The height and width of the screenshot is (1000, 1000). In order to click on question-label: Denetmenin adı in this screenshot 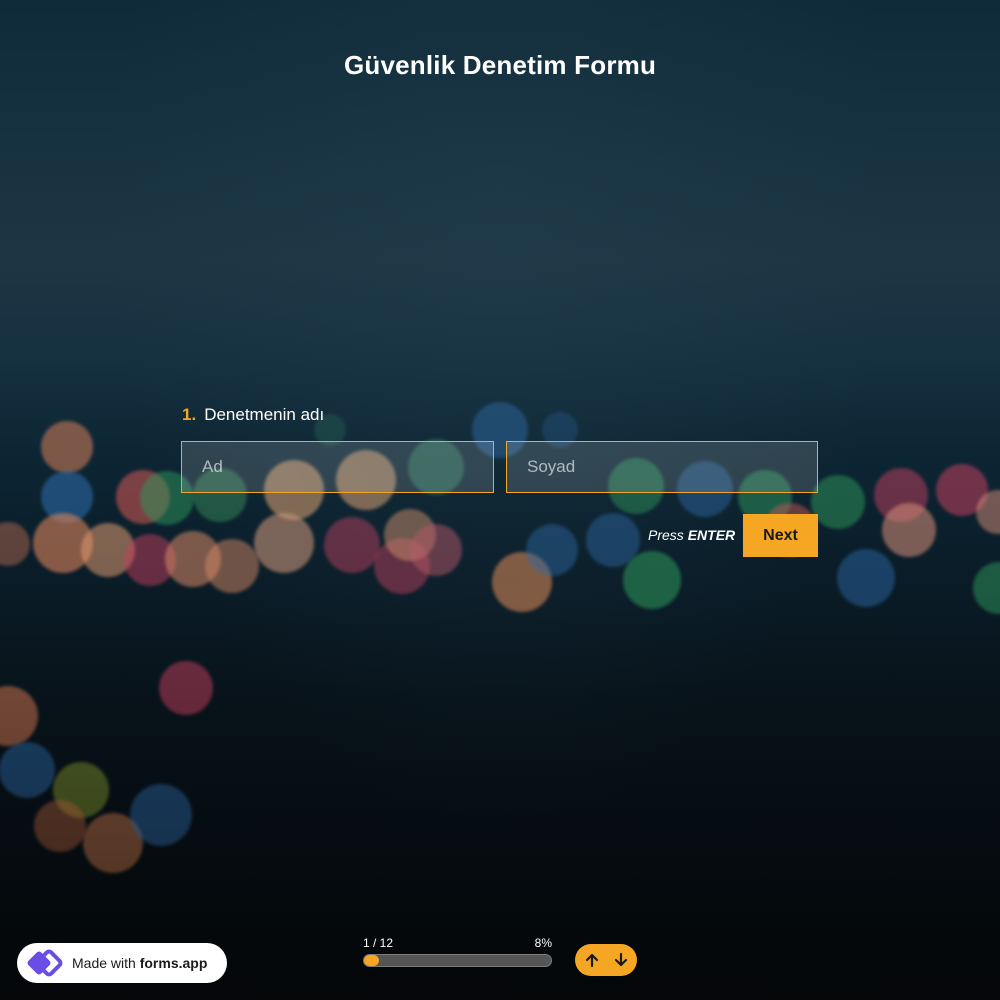, I will do `click(264, 414)`.